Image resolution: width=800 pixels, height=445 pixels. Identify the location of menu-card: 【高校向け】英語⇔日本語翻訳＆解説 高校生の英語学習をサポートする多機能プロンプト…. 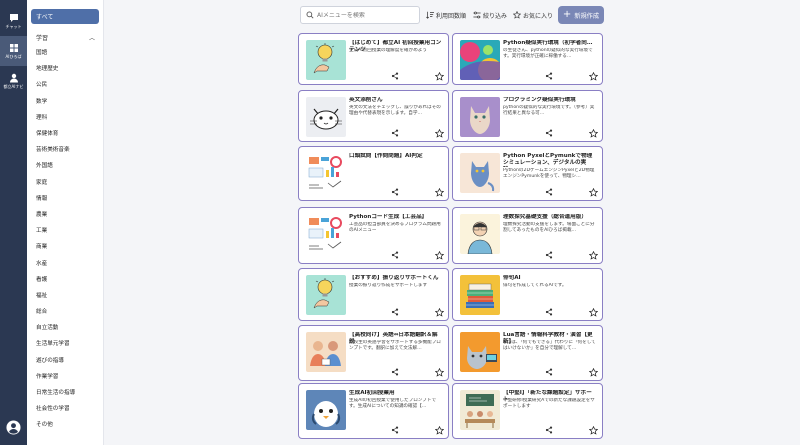
(373, 353).